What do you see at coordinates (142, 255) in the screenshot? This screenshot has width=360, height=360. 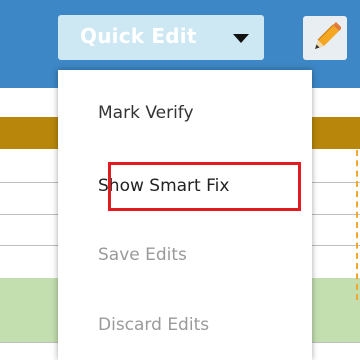 I see `menu-item-save-edits: Save Edits` at bounding box center [142, 255].